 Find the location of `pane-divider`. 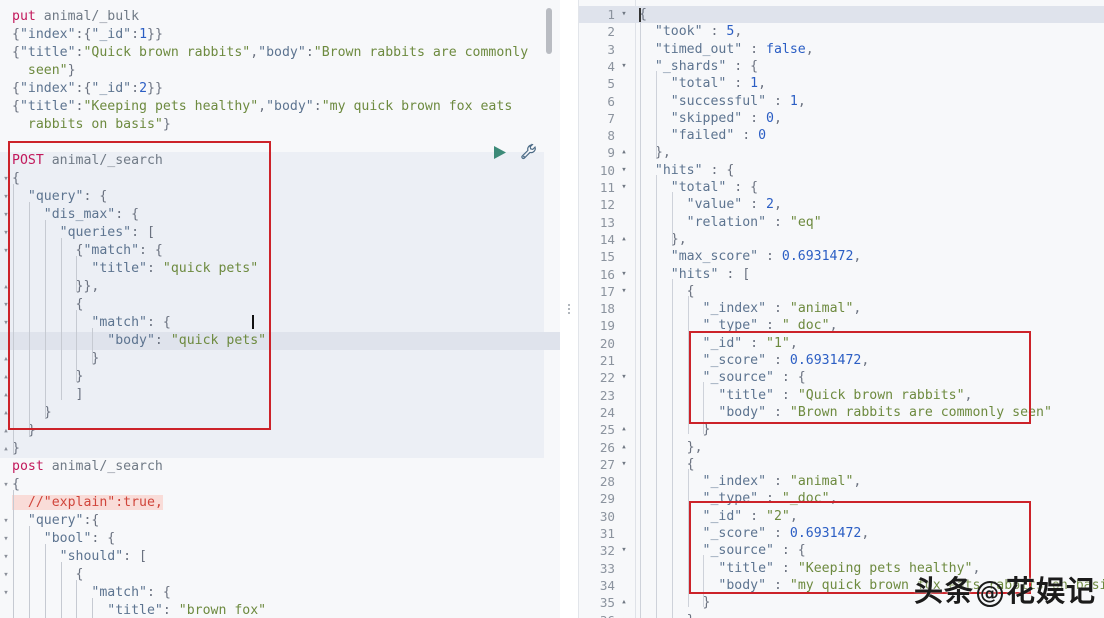

pane-divider is located at coordinates (569, 309).